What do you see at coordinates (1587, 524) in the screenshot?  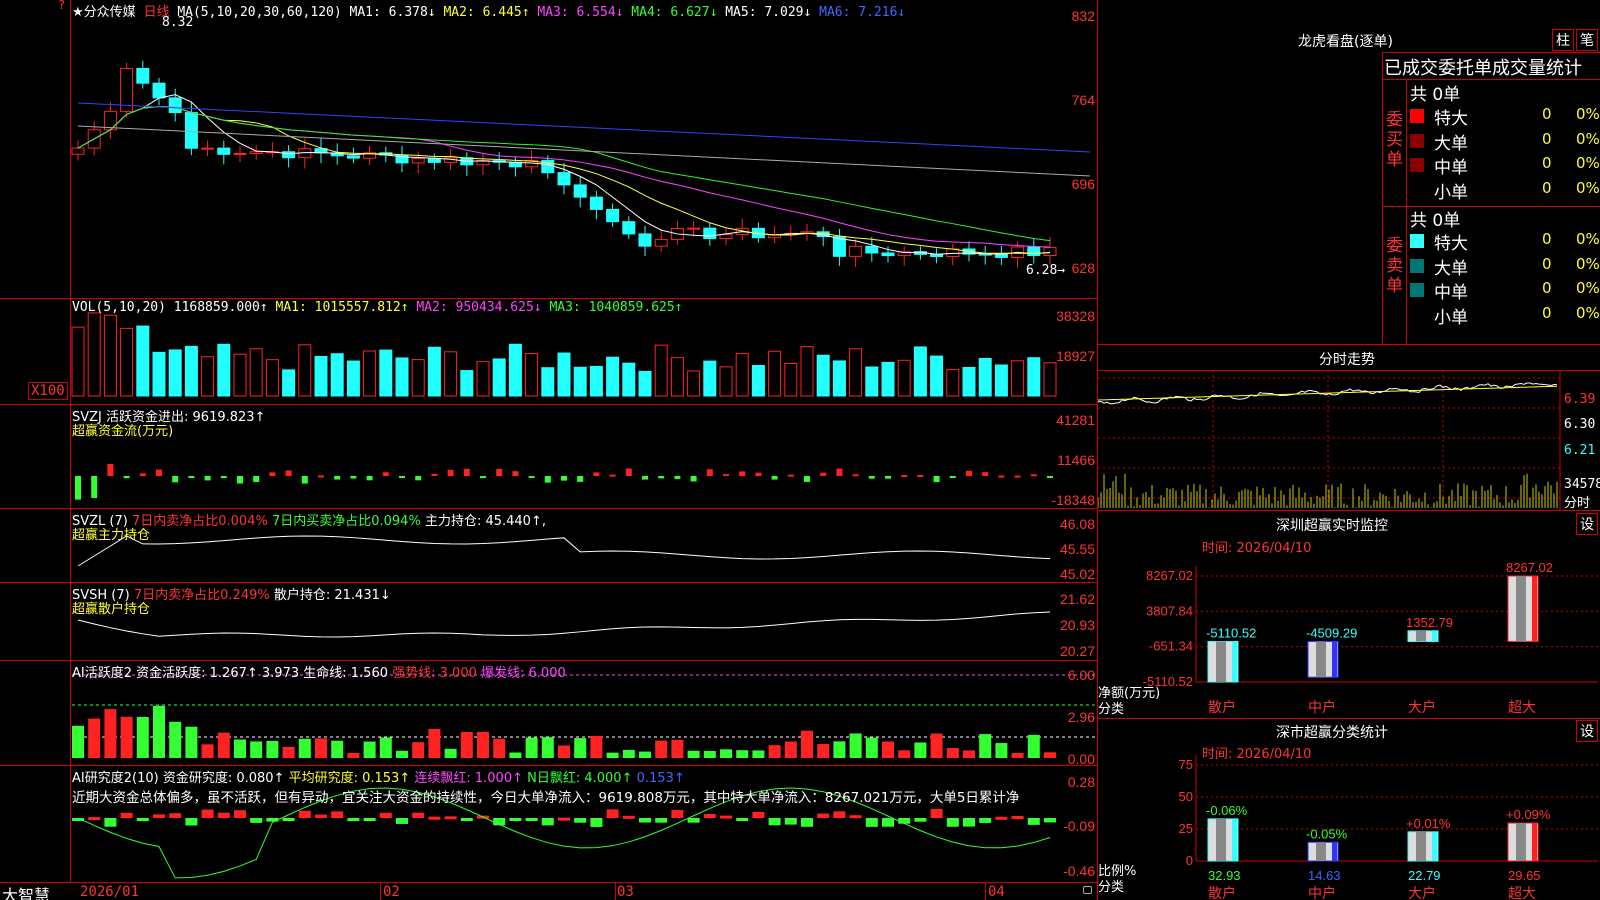 I see `sz-monitor-settings-button: 设` at bounding box center [1587, 524].